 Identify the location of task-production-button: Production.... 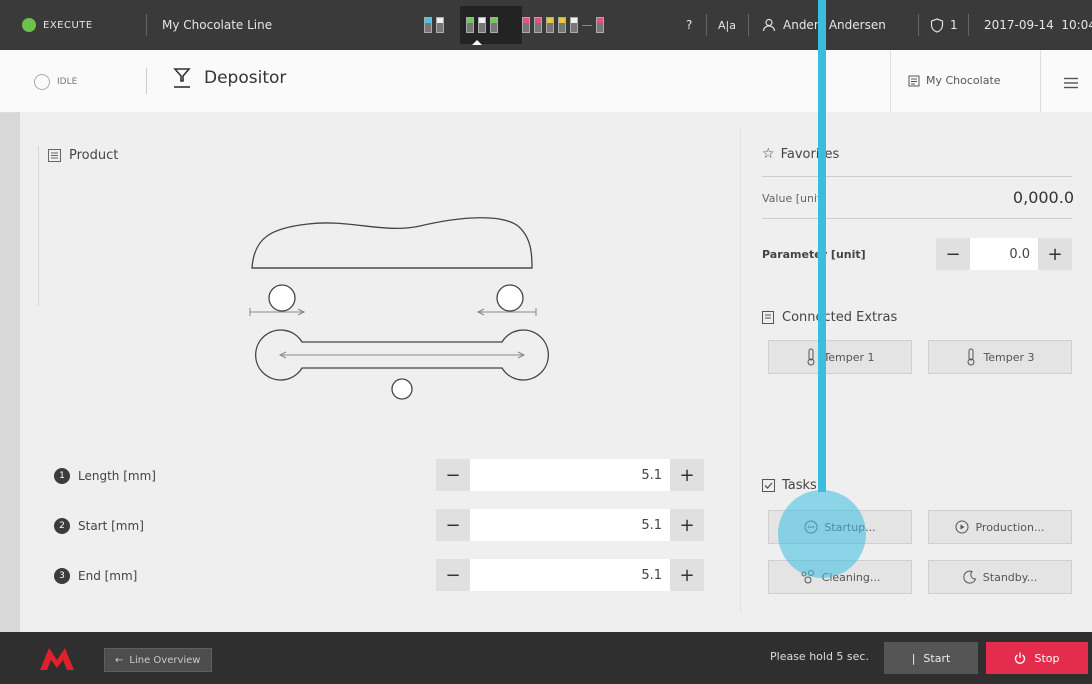
(1000, 527).